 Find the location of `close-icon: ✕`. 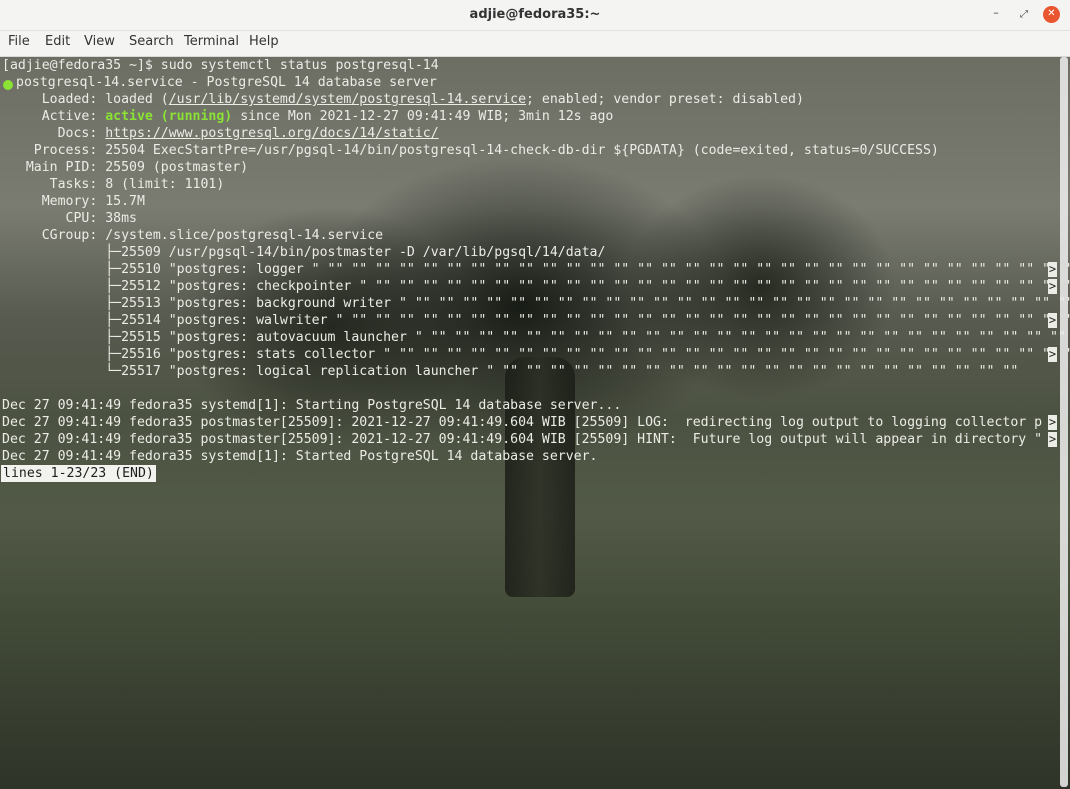

close-icon: ✕ is located at coordinates (1051, 14).